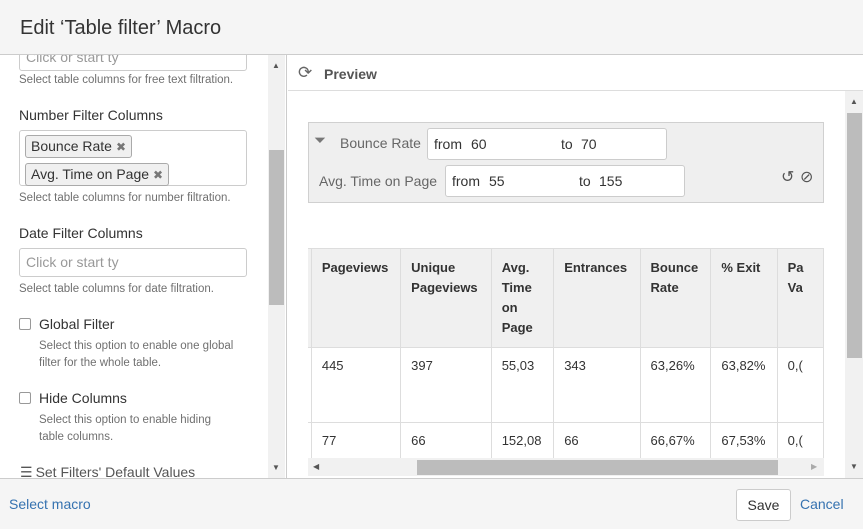 The width and height of the screenshot is (863, 529). Describe the element at coordinates (610, 181) in the screenshot. I see `to-value: 155` at that location.